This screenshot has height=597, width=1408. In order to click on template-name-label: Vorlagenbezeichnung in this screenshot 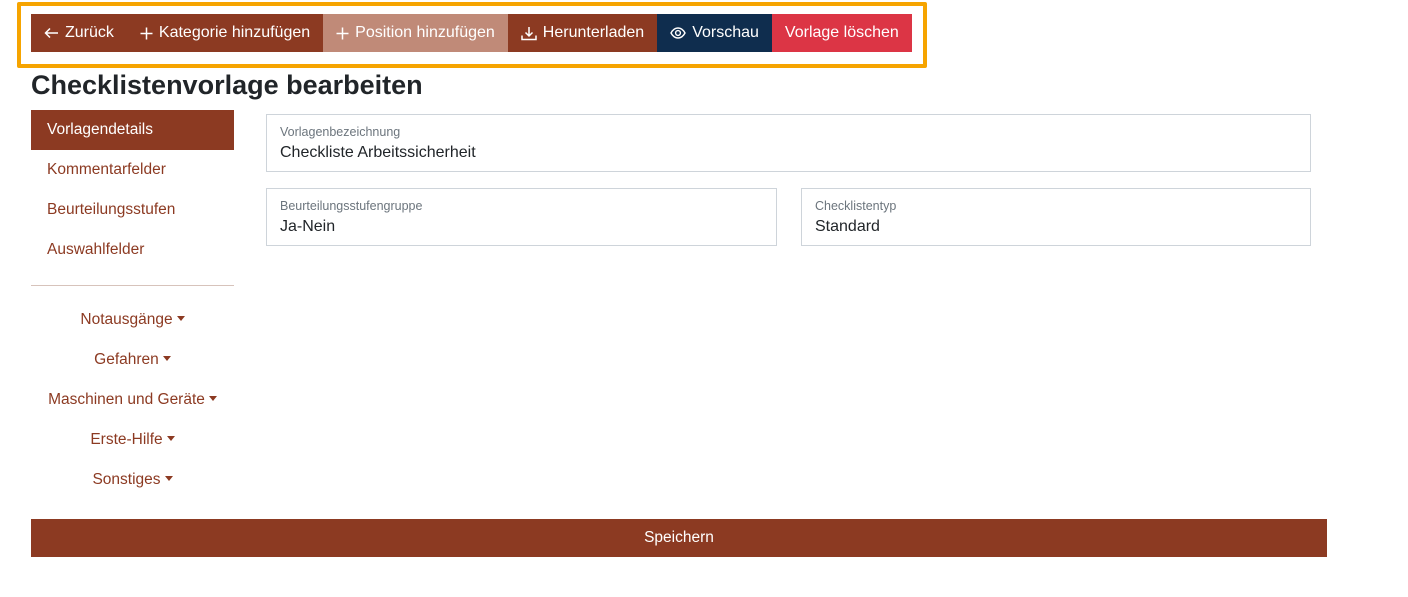, I will do `click(340, 132)`.